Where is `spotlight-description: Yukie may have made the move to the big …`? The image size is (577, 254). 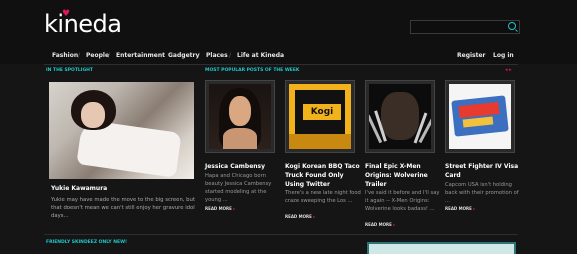
spotlight-description: Yukie may have made the move to the big … is located at coordinates (123, 208).